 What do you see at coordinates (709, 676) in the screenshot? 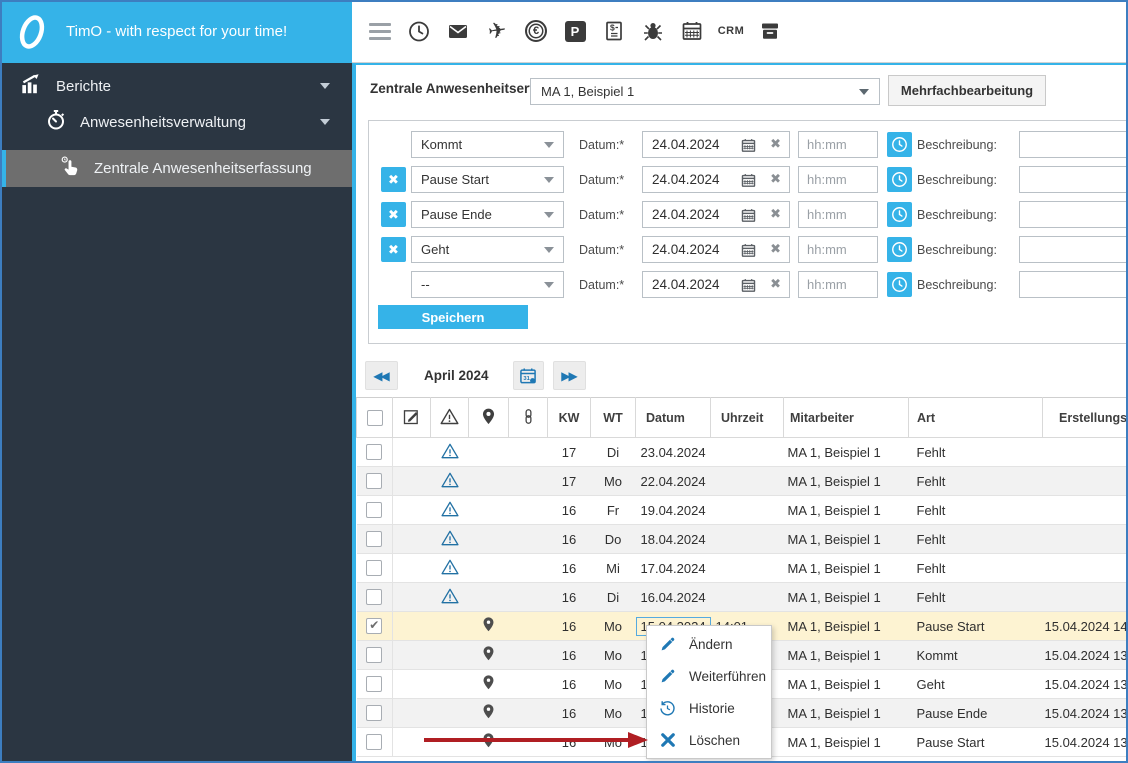
I see `context-menu-item: Weiterführen` at bounding box center [709, 676].